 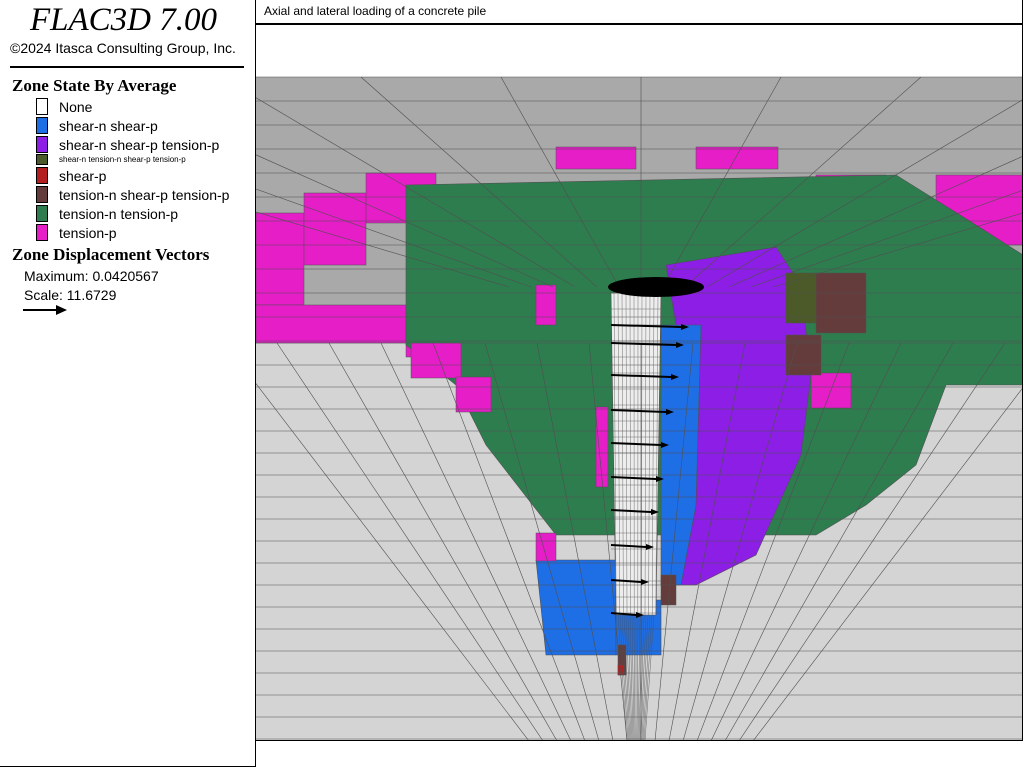 I want to click on title-divider, so click(x=127, y=67).